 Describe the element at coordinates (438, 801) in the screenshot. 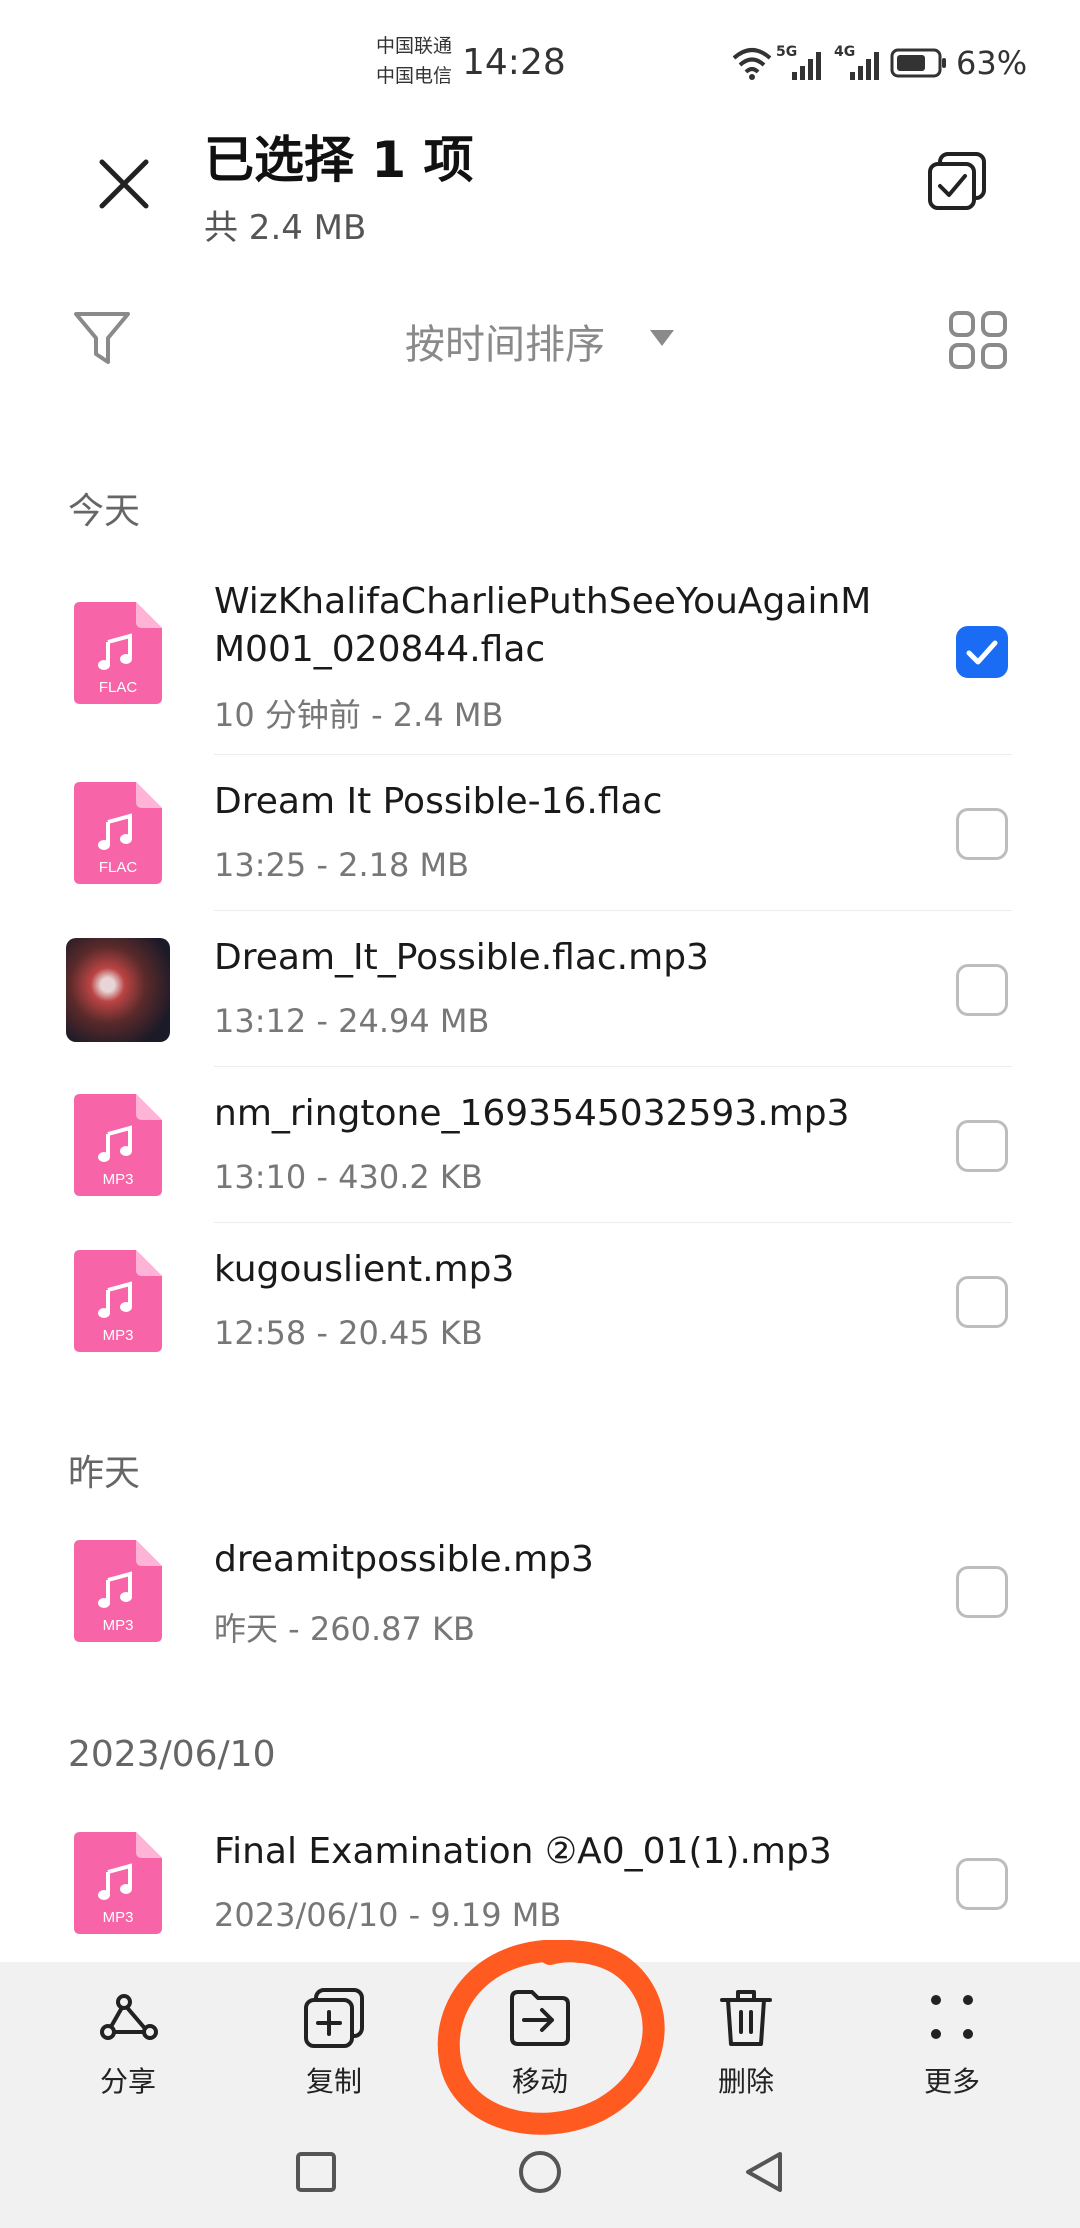

I see `file-name: Dream It Possible-16.flac` at that location.